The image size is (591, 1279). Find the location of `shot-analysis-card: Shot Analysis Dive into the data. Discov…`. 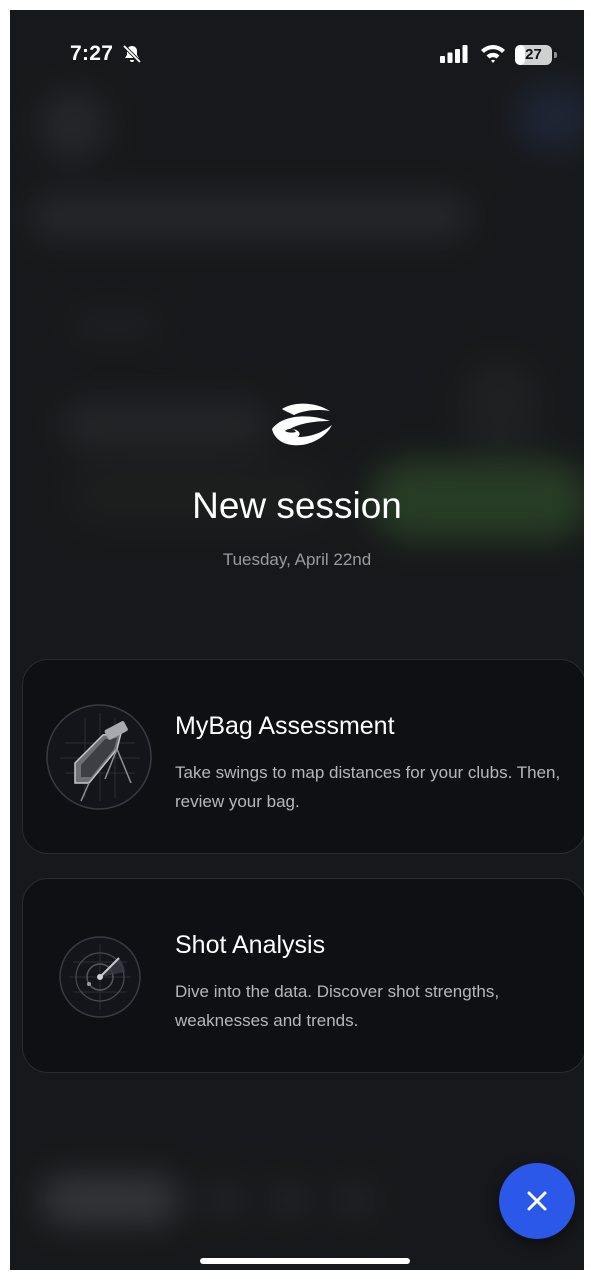

shot-analysis-card: Shot Analysis Dive into the data. Discov… is located at coordinates (303, 975).